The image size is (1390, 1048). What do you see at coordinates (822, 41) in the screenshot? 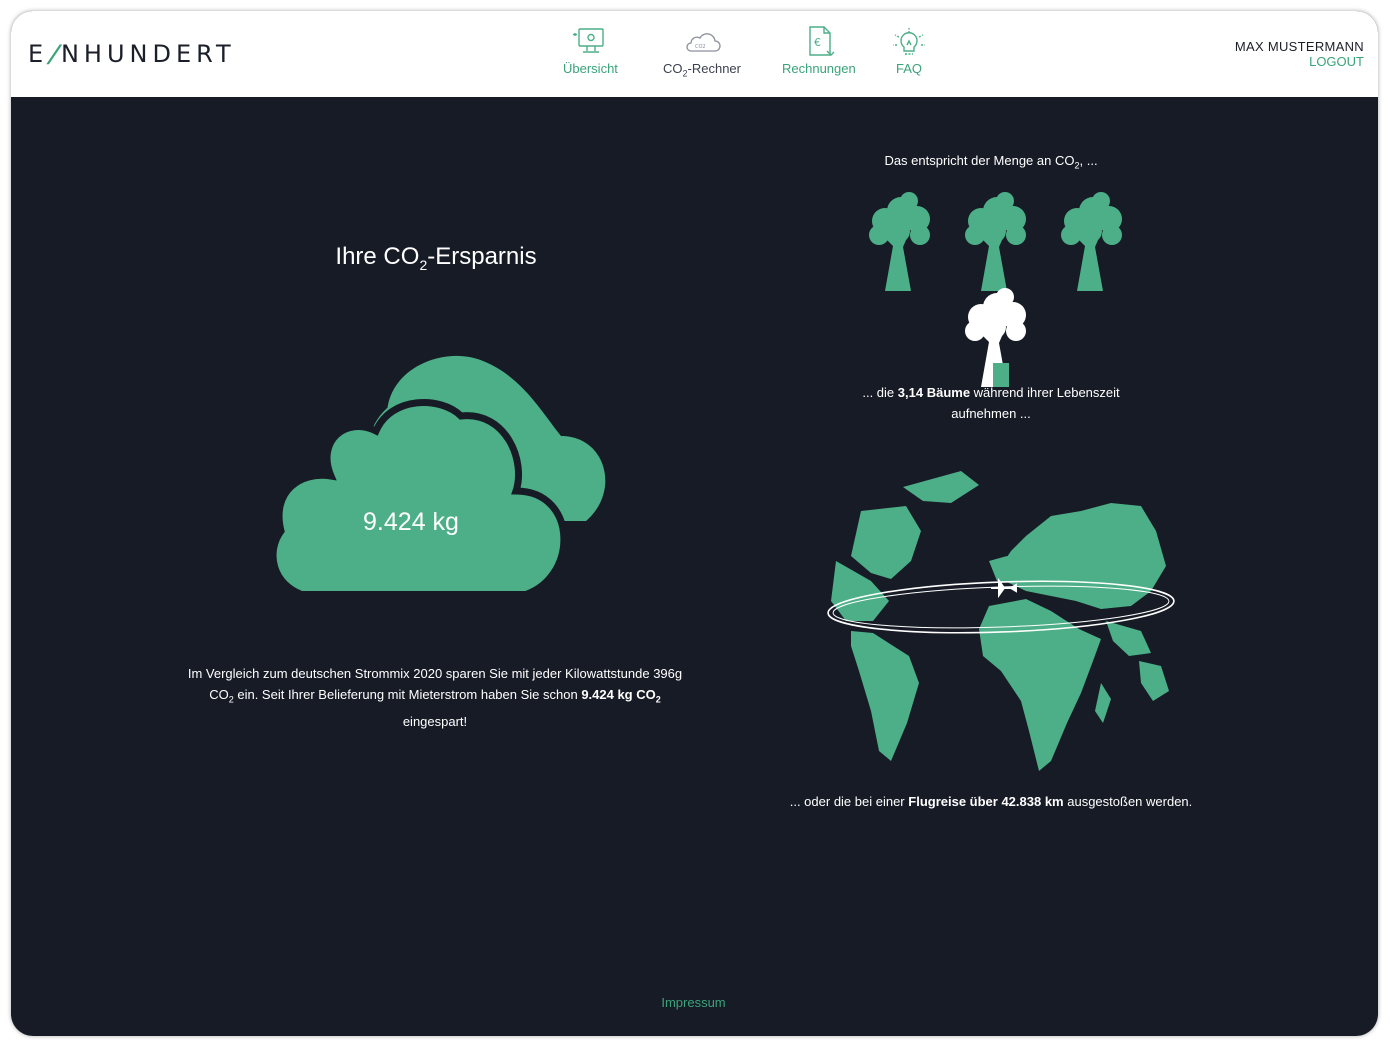
I see `invoice-euro-icon: €` at bounding box center [822, 41].